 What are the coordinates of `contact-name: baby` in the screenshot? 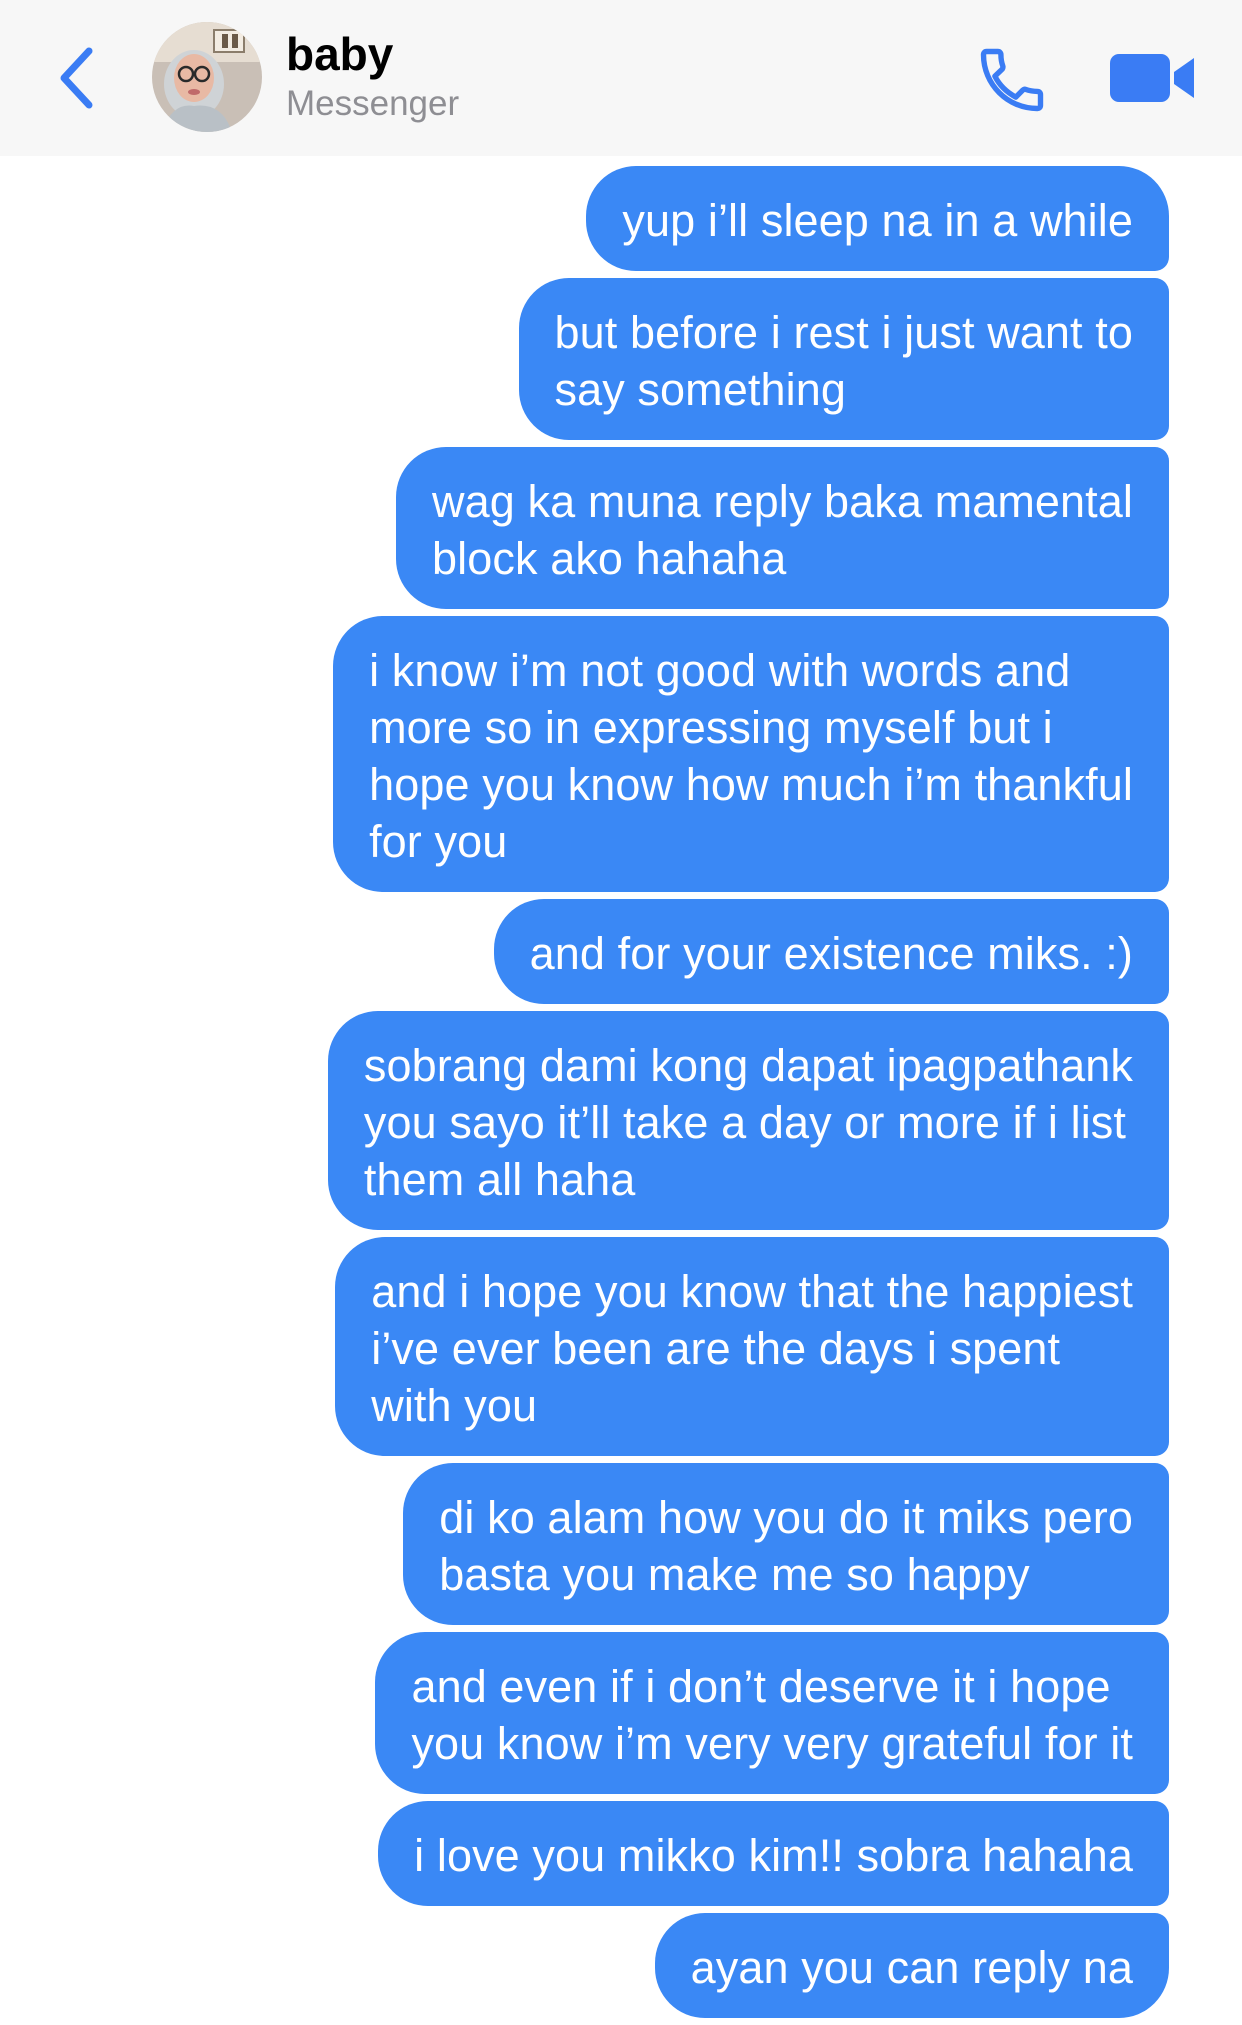 It's located at (339, 54).